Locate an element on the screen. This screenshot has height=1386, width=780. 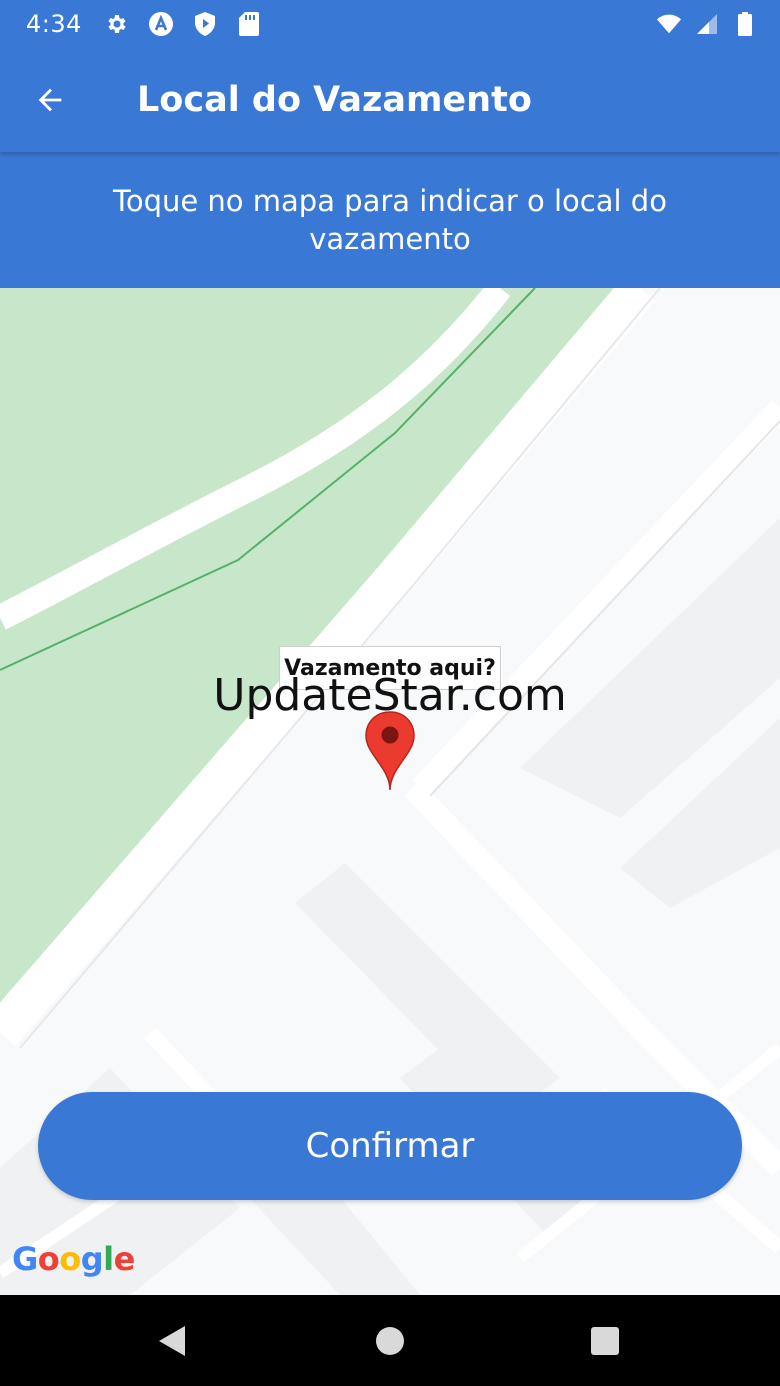
system-nav-bar is located at coordinates (390, 1340).